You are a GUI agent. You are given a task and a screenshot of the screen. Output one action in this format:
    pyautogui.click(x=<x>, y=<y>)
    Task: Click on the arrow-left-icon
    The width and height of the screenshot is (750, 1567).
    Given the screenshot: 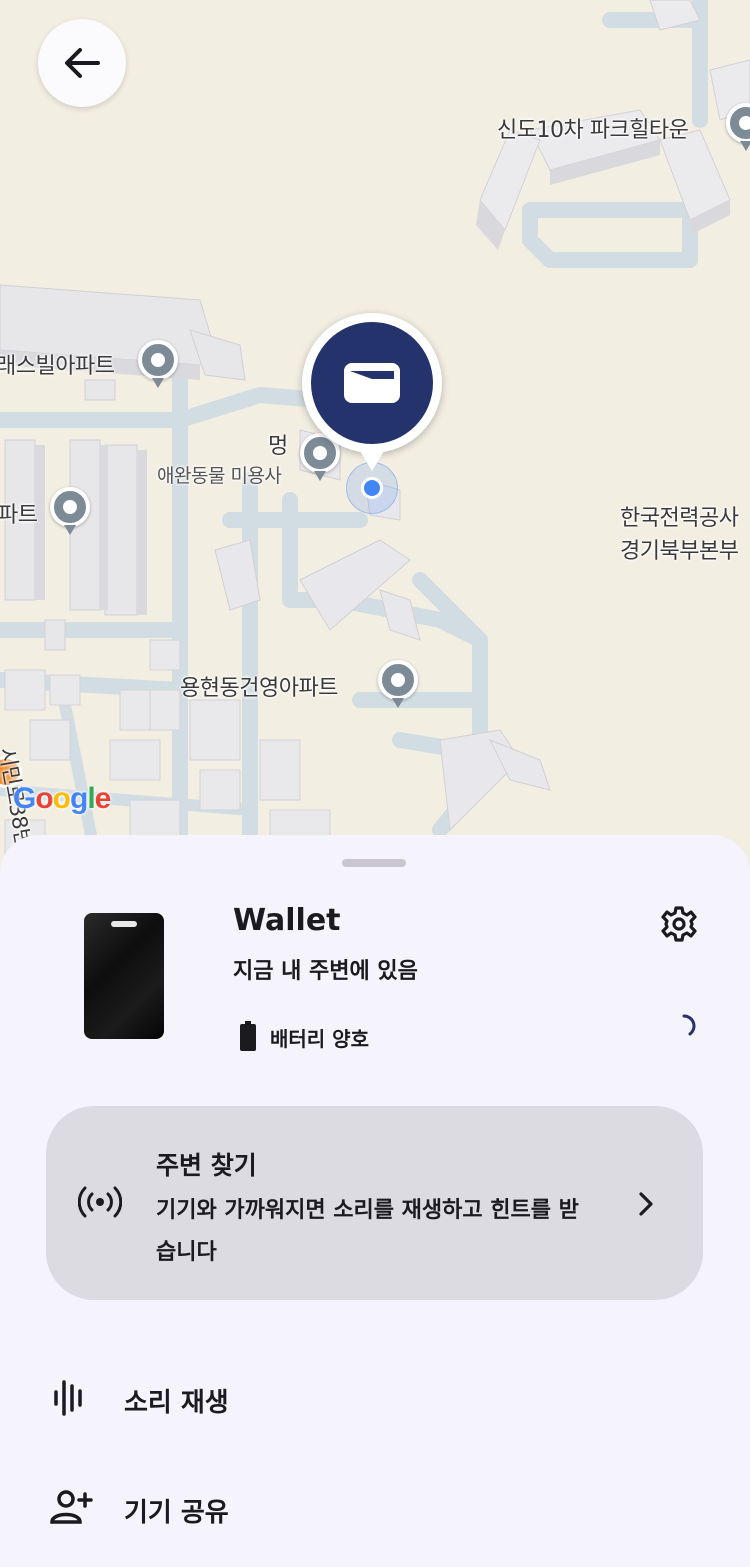 What is the action you would take?
    pyautogui.click(x=82, y=63)
    